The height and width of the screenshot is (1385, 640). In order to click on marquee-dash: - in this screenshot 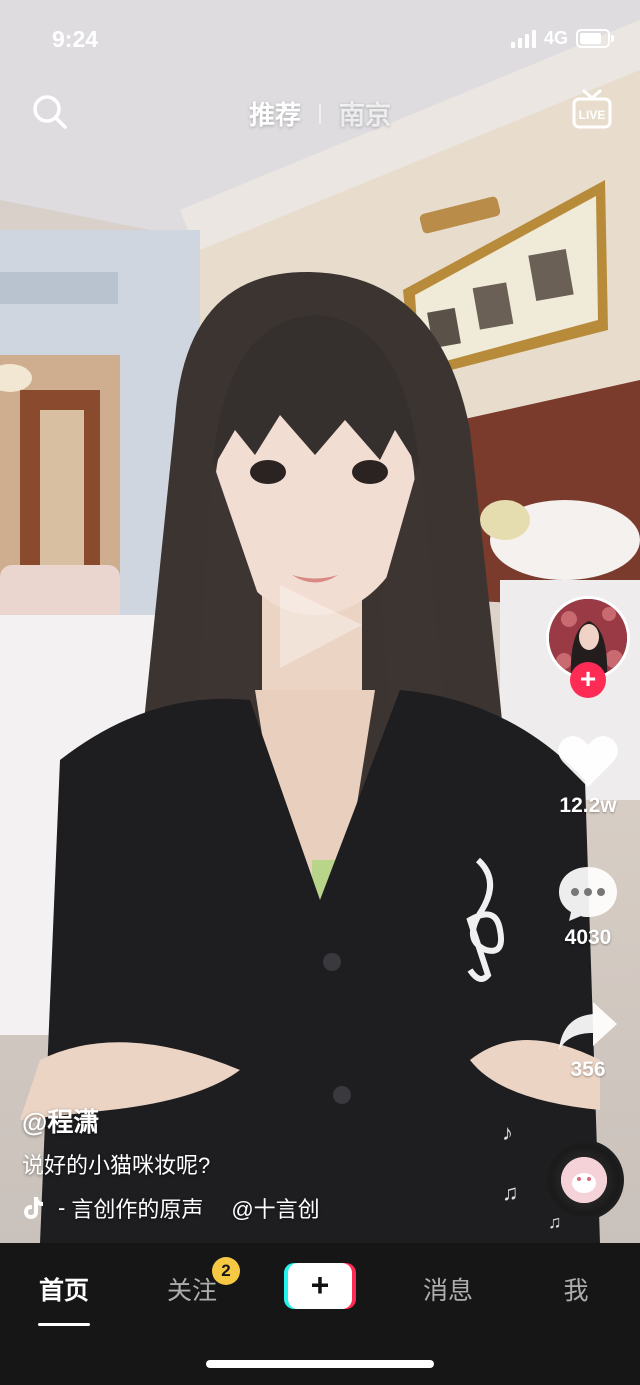, I will do `click(62, 1207)`.